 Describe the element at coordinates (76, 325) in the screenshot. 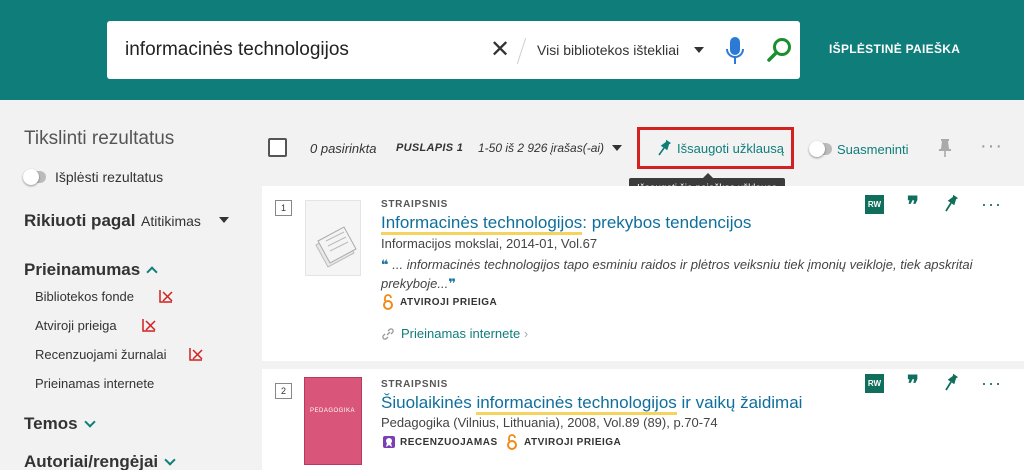

I see `facet-open-access: Atviroji prieiga` at that location.